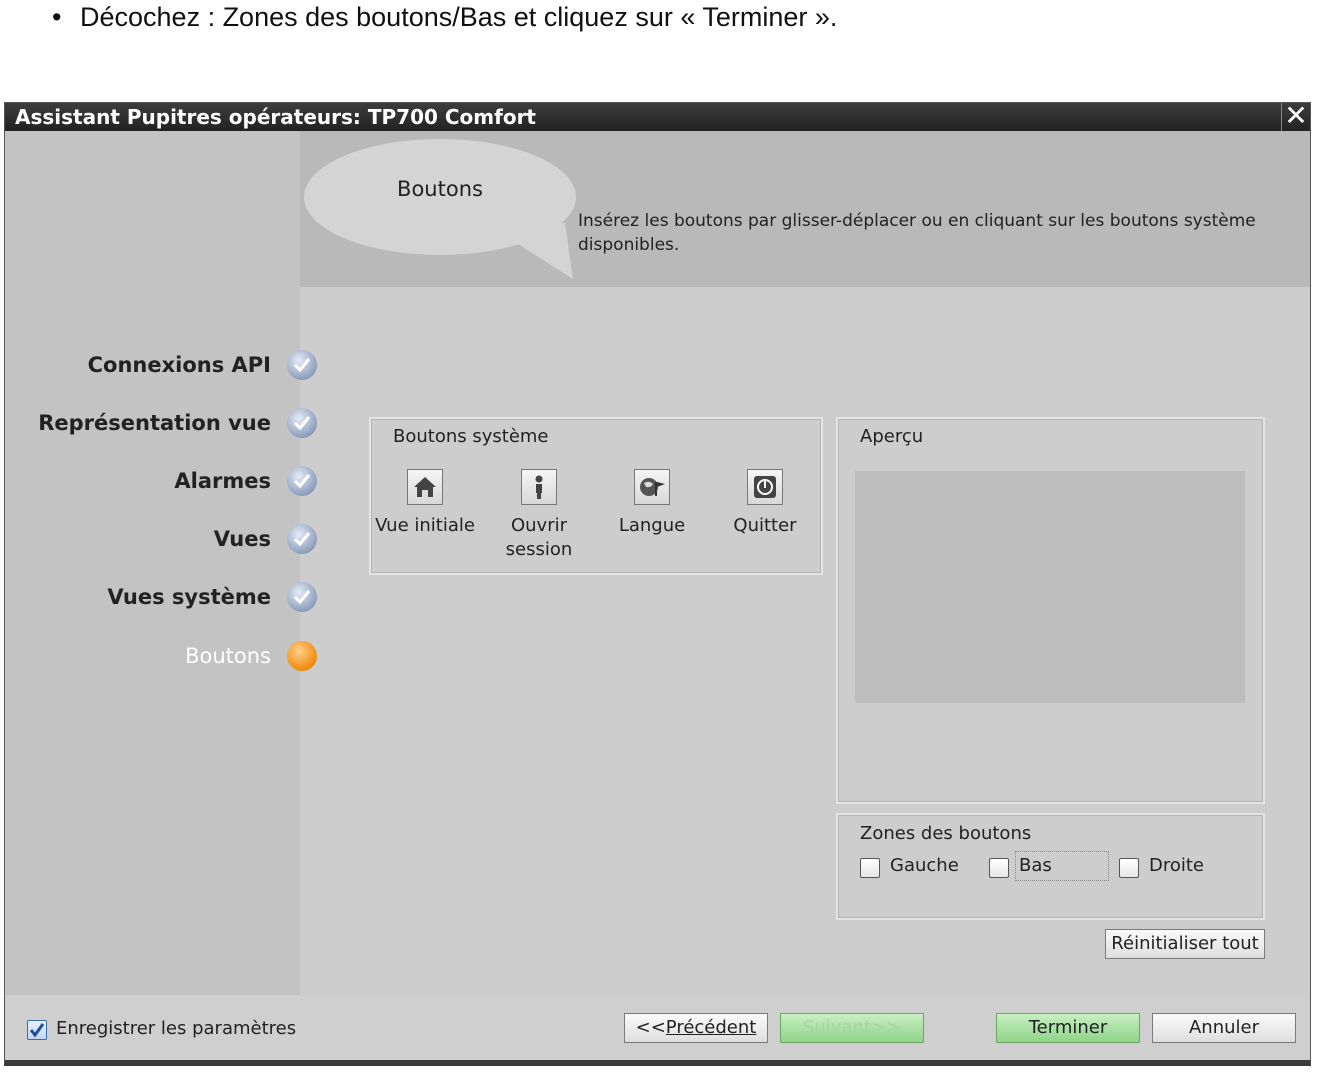  I want to click on nav-step-boutons: Boutons, so click(138, 656).